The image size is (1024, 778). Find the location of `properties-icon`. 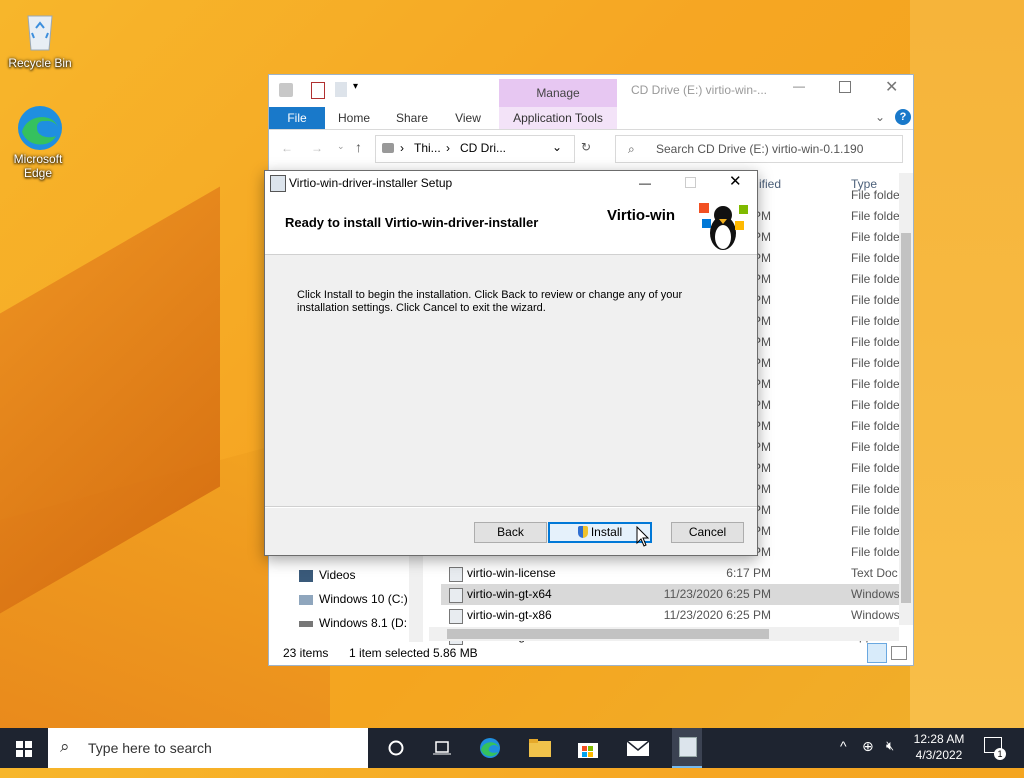

properties-icon is located at coordinates (318, 90).